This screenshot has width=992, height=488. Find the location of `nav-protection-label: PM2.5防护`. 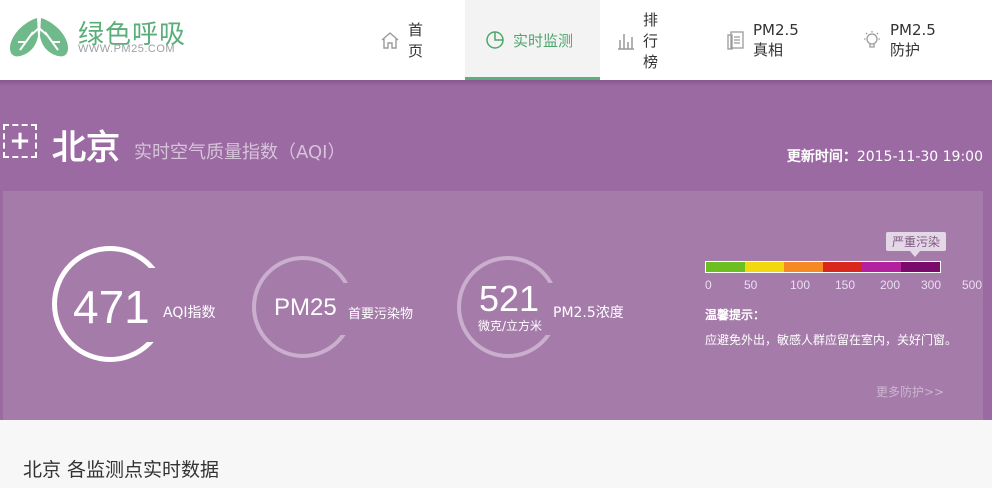

nav-protection-label: PM2.5防护 is located at coordinates (913, 39).